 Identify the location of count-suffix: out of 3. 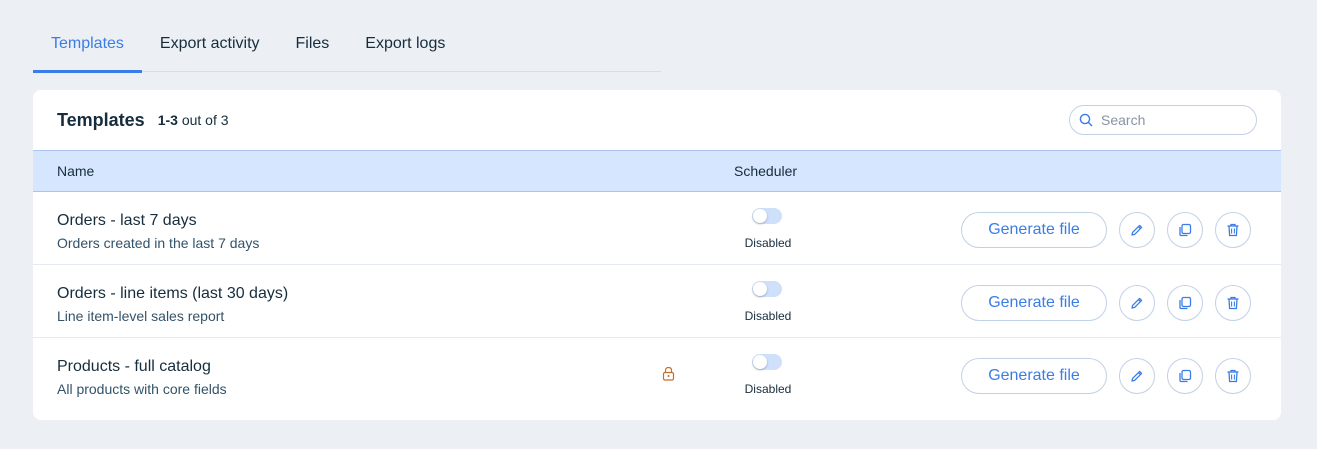
(205, 120).